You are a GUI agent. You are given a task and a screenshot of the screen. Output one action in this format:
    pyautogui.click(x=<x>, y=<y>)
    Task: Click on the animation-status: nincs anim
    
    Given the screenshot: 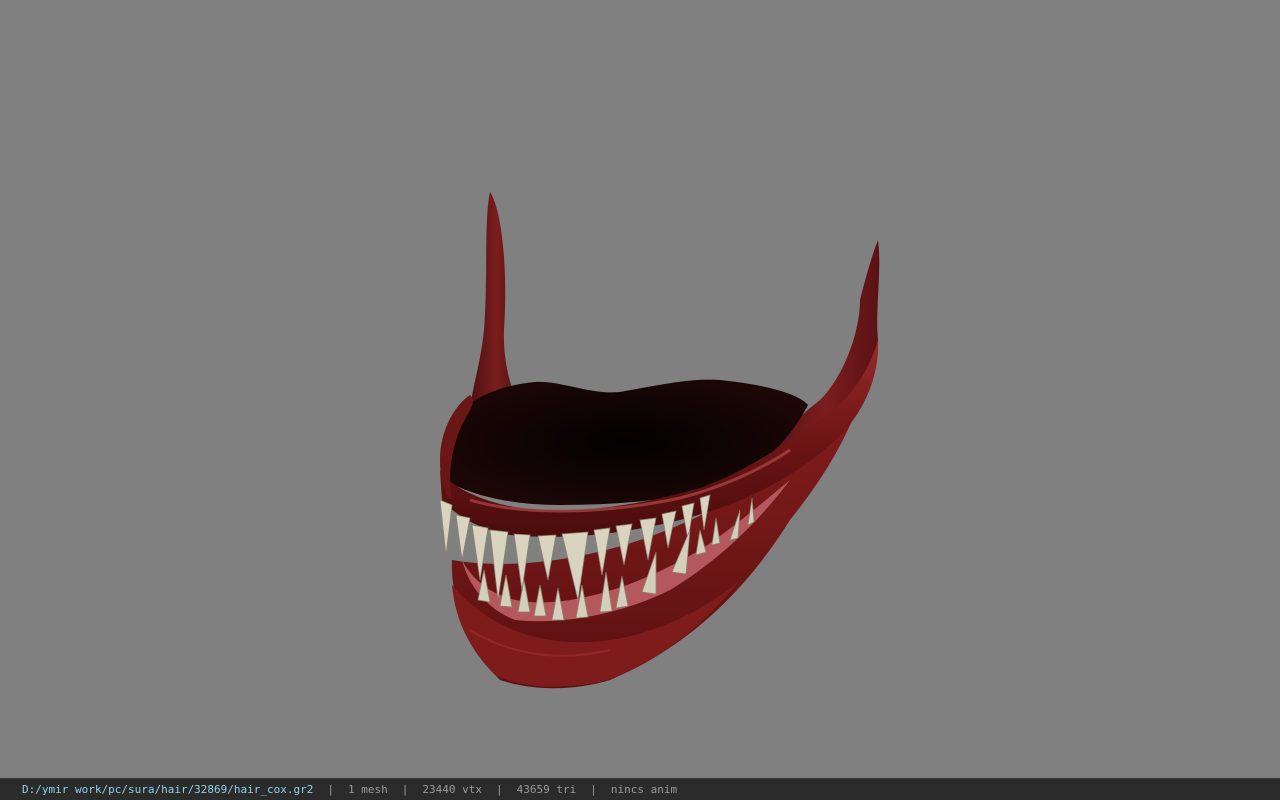 What is the action you would take?
    pyautogui.click(x=644, y=789)
    